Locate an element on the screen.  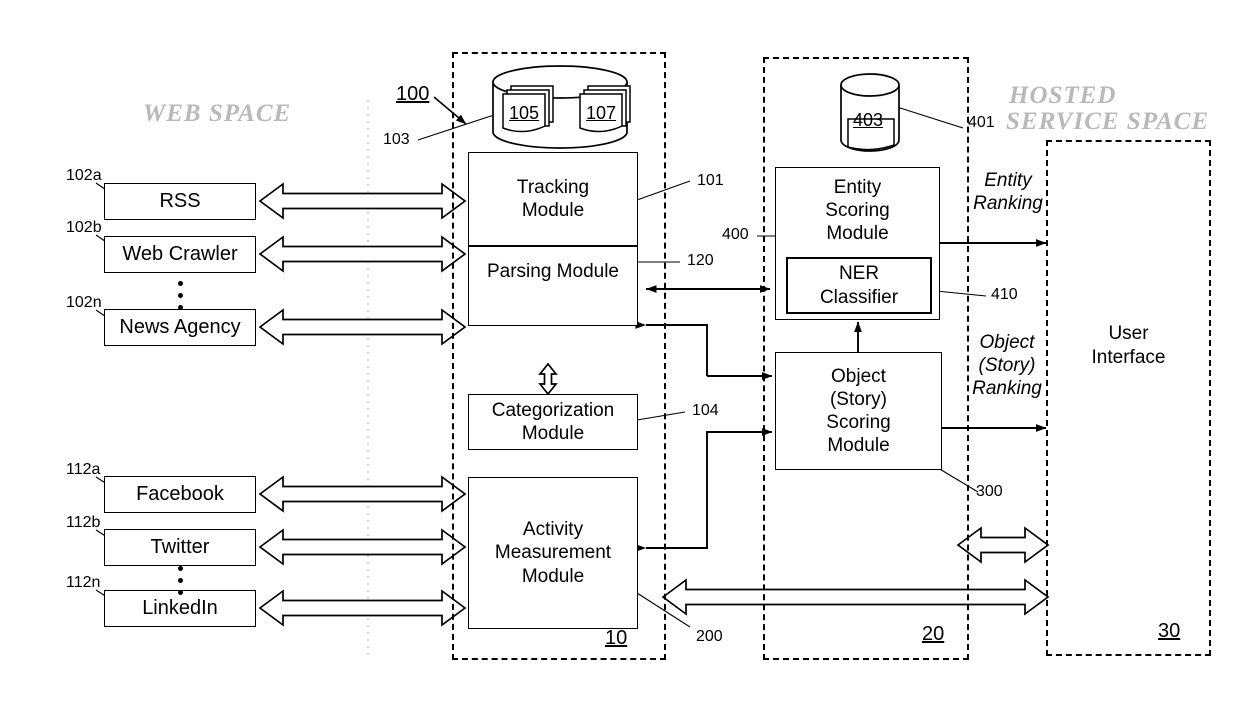
object-ranking-label: Object (Story) Ranking is located at coordinates (1007, 366).